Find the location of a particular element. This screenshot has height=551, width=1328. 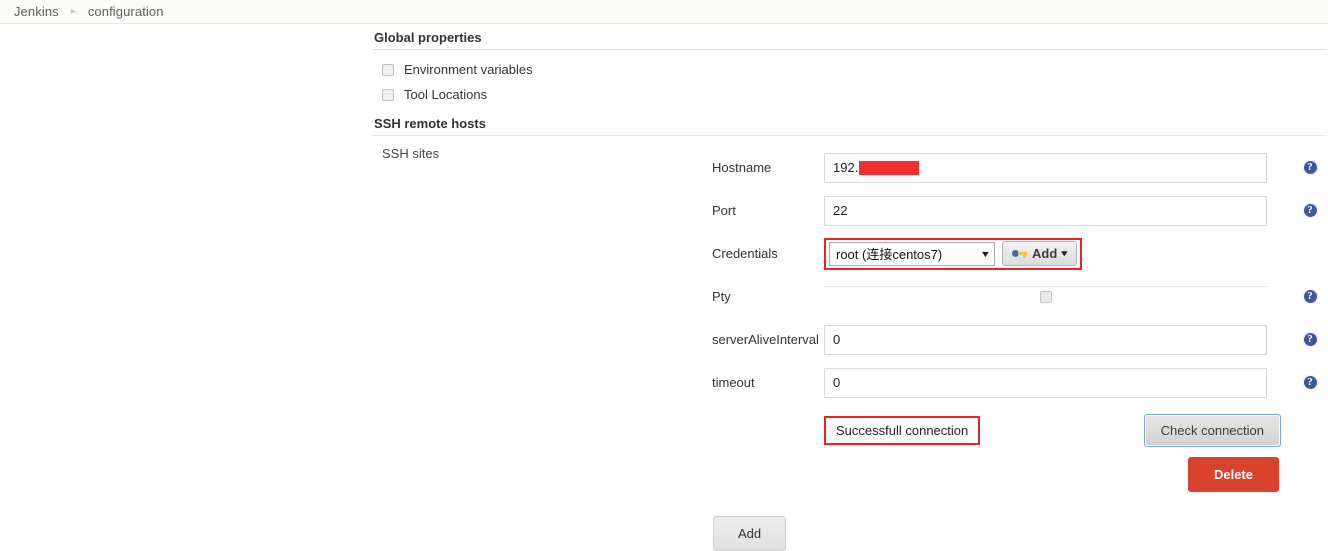

timeout-value: 0 is located at coordinates (837, 382).